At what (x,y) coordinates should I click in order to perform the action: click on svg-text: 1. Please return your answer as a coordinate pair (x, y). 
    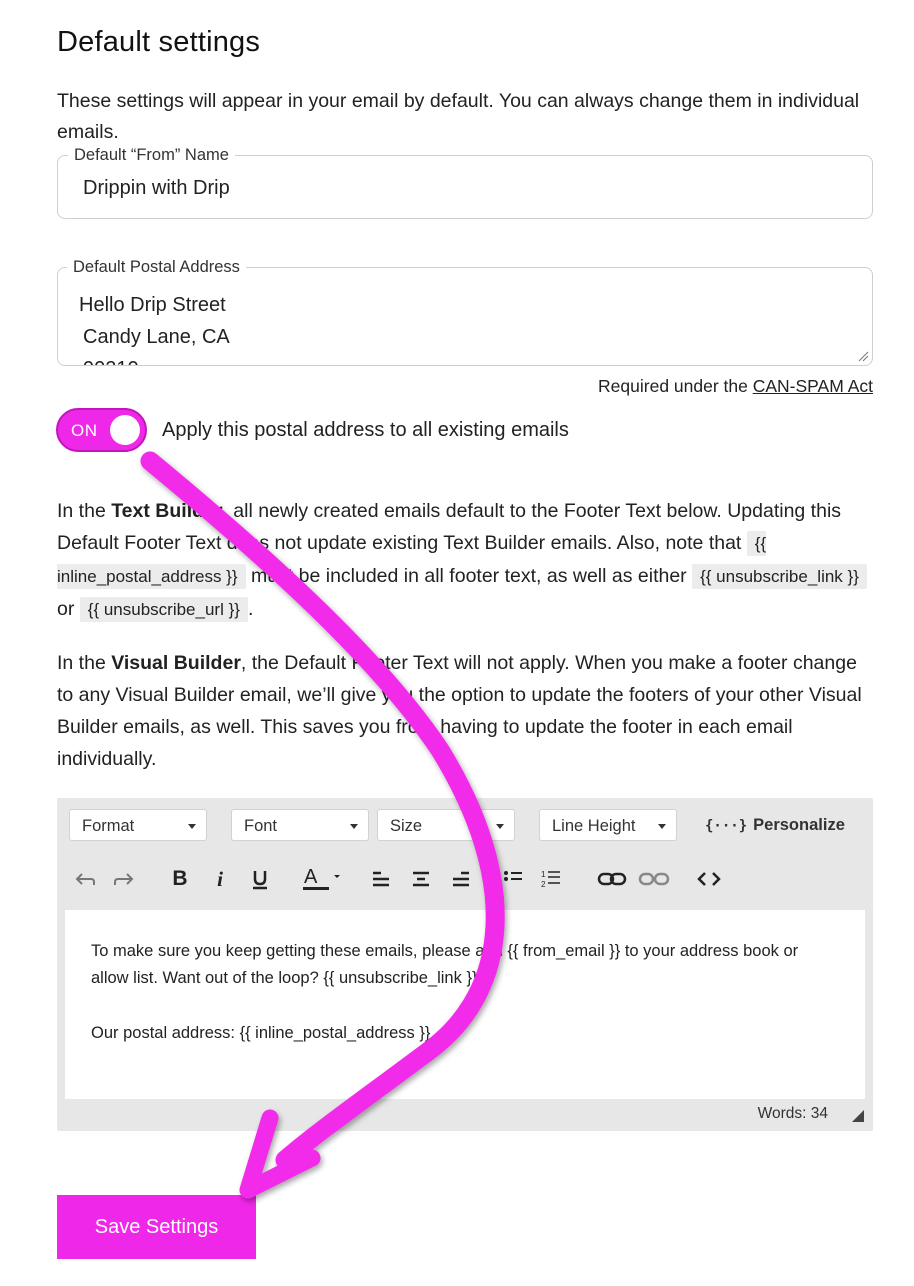
    Looking at the image, I should click on (543, 874).